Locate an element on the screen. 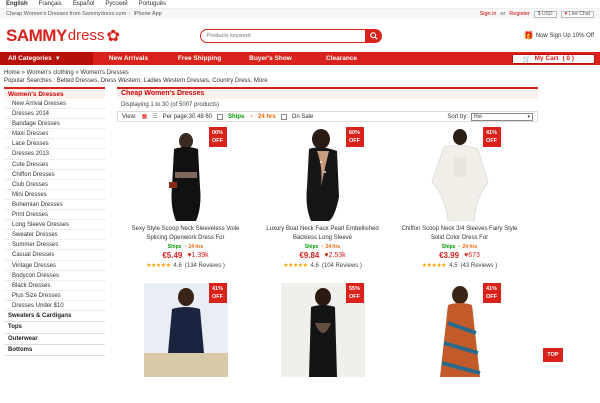  grid-view-icon: ▦ is located at coordinates (145, 116).